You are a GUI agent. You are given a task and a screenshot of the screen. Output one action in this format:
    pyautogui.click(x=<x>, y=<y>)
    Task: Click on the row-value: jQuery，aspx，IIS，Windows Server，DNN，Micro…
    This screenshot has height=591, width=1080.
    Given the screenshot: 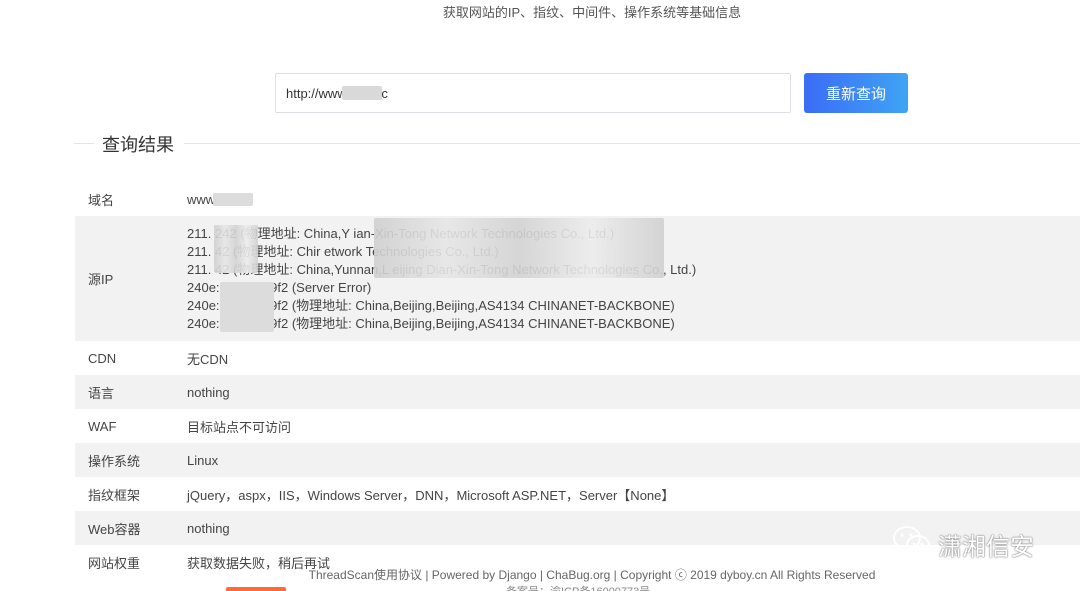 What is the action you would take?
    pyautogui.click(x=431, y=495)
    